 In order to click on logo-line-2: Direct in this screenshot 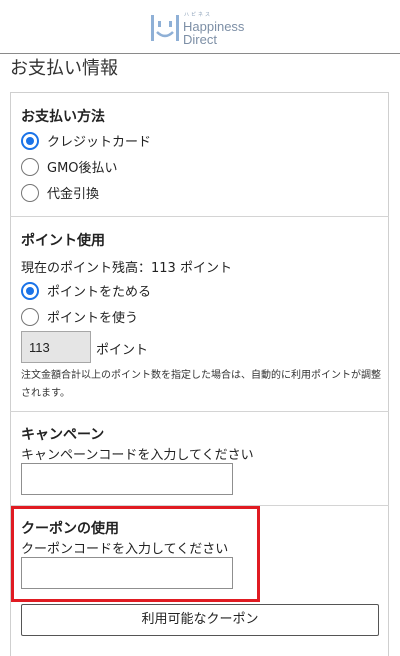, I will do `click(200, 39)`.